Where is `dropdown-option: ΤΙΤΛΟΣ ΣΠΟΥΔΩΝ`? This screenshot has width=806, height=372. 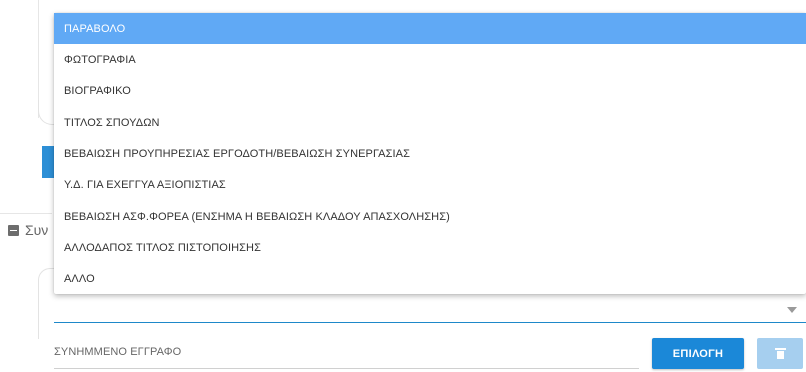 dropdown-option: ΤΙΤΛΟΣ ΣΠΟΥΔΩΝ is located at coordinates (430, 122).